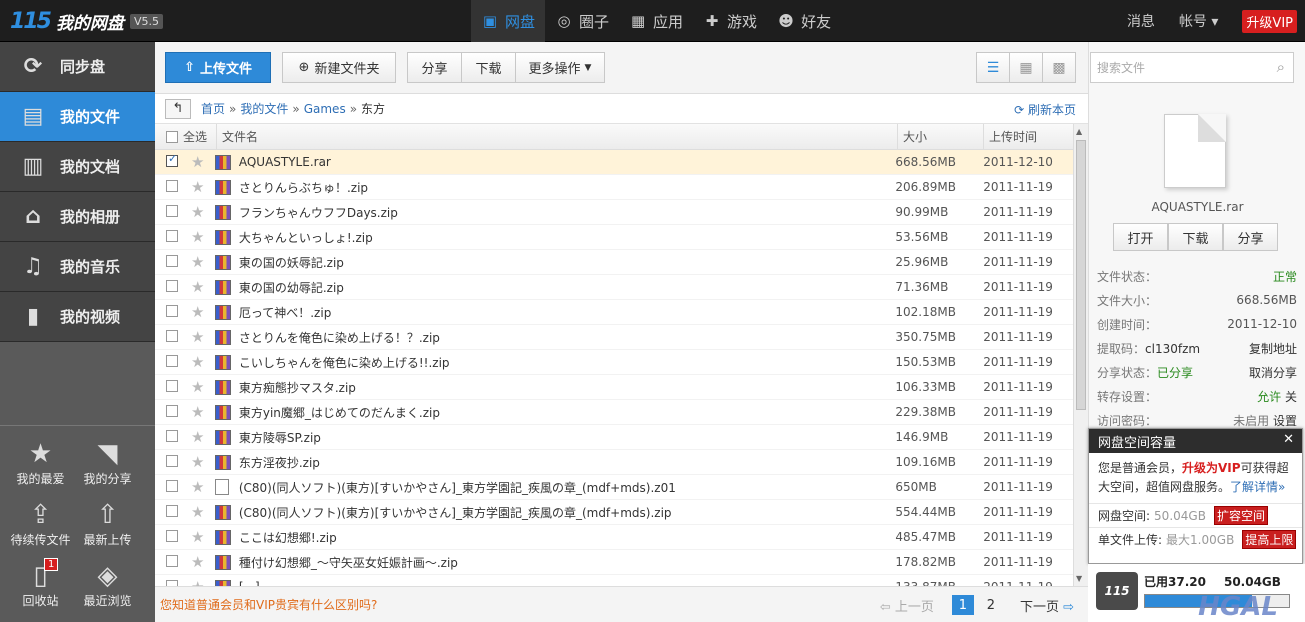 The height and width of the screenshot is (622, 1305). I want to click on table-row: ★ ここは幻想郷!.zip 485.47MB 2011-11-19, so click(614, 537).